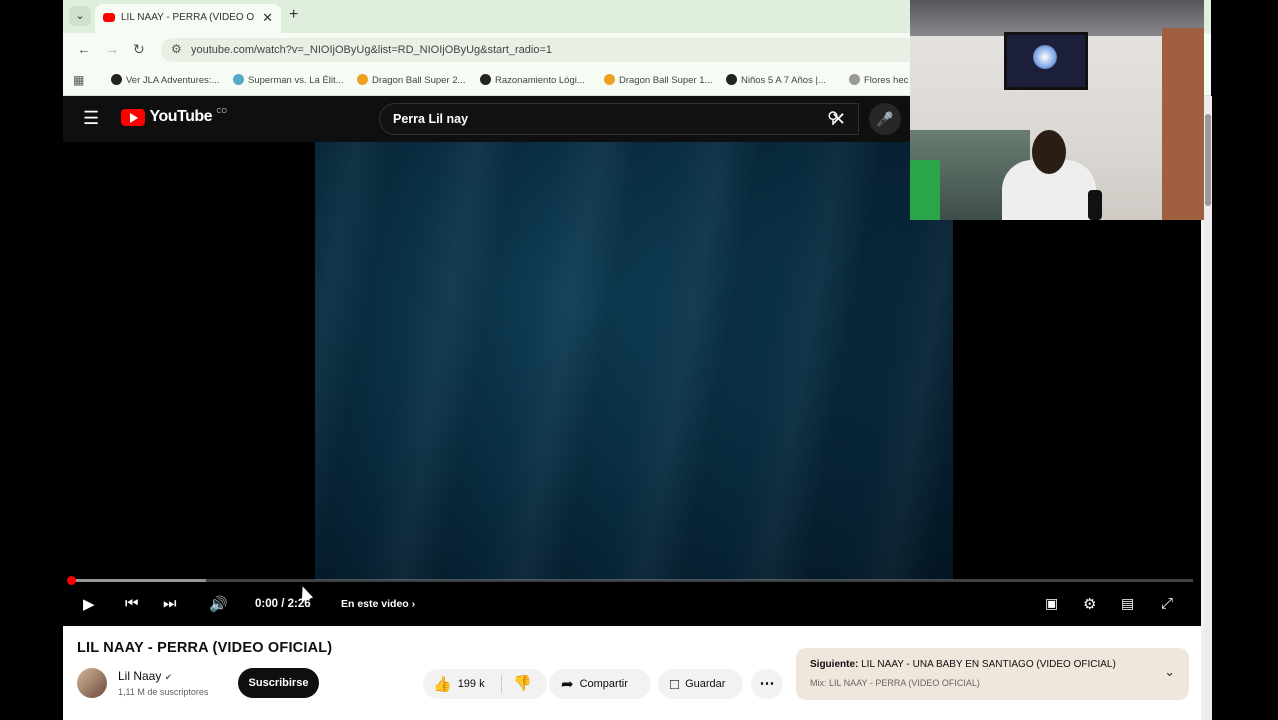 The image size is (1278, 720). What do you see at coordinates (218, 604) in the screenshot?
I see `volume-icon: 🔊` at bounding box center [218, 604].